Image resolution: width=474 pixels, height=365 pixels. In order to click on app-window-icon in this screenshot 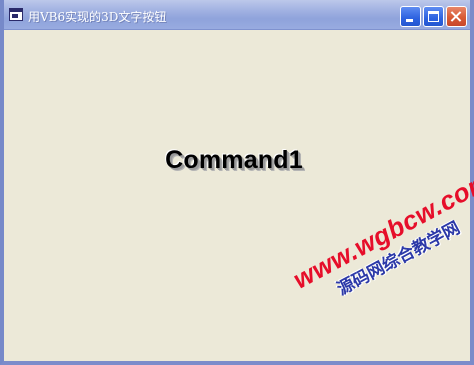, I will do `click(16, 14)`.